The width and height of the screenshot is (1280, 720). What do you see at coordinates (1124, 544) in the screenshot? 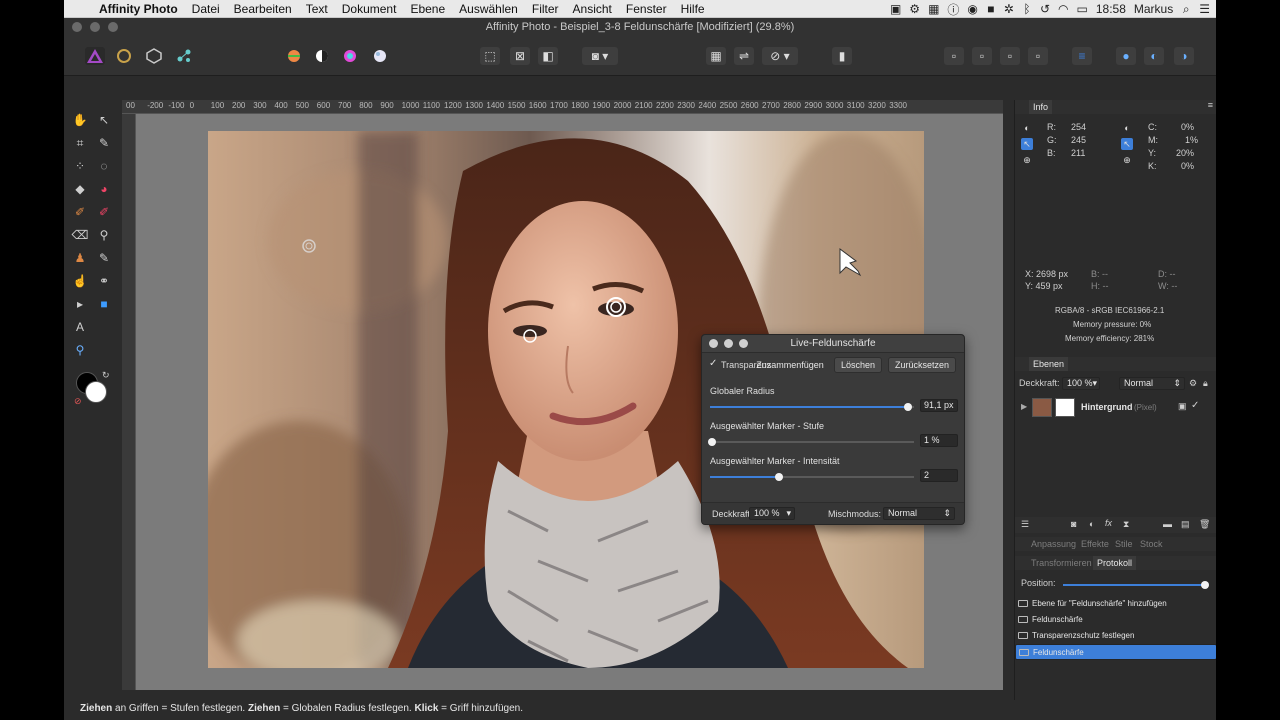
I see `tab-styles: Stile` at bounding box center [1124, 544].